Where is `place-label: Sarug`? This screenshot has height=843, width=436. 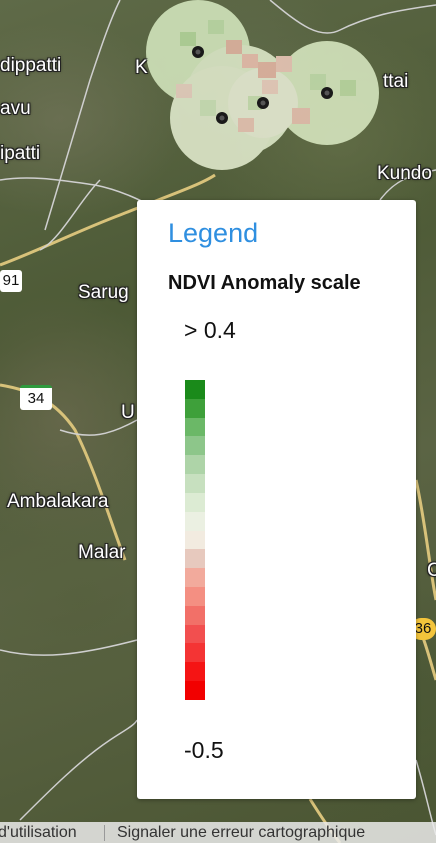
place-label: Sarug is located at coordinates (103, 292).